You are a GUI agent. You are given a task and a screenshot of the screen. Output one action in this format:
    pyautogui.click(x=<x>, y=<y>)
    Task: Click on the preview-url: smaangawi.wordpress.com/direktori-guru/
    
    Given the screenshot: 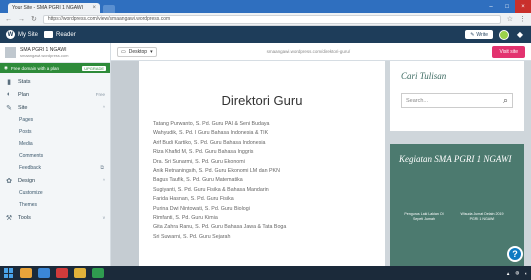 What is the action you would take?
    pyautogui.click(x=308, y=51)
    